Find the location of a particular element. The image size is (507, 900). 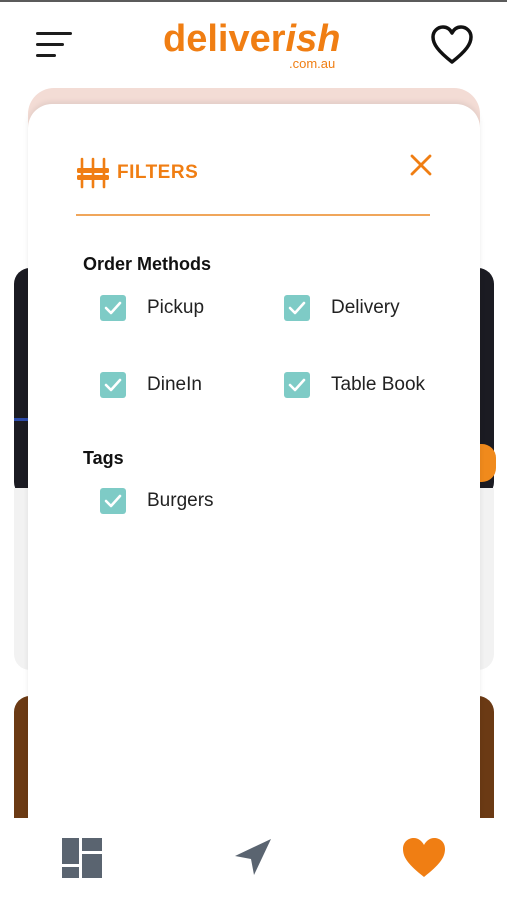

header-divider is located at coordinates (253, 215).